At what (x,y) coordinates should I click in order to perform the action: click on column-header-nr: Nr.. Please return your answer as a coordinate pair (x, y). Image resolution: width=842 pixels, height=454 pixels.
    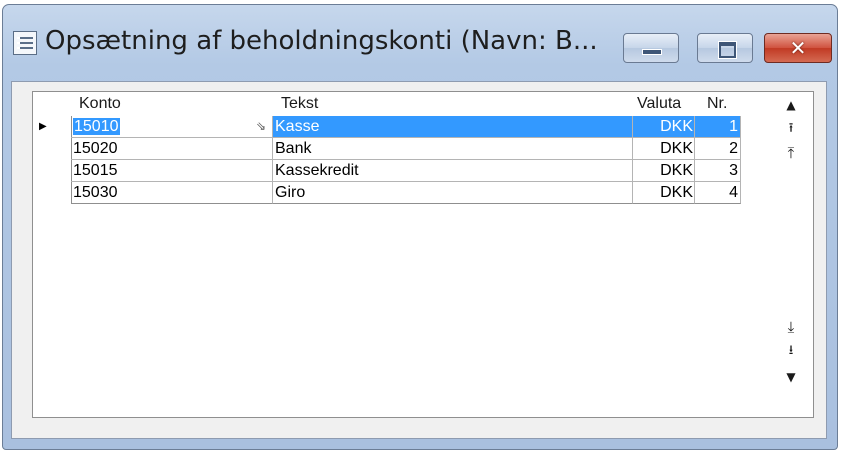
    Looking at the image, I should click on (717, 104).